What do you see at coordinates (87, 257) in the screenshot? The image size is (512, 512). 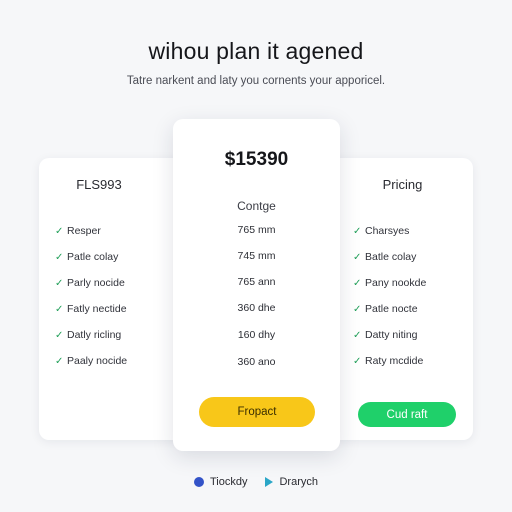 I see `list-item: ✓ Patle colay` at bounding box center [87, 257].